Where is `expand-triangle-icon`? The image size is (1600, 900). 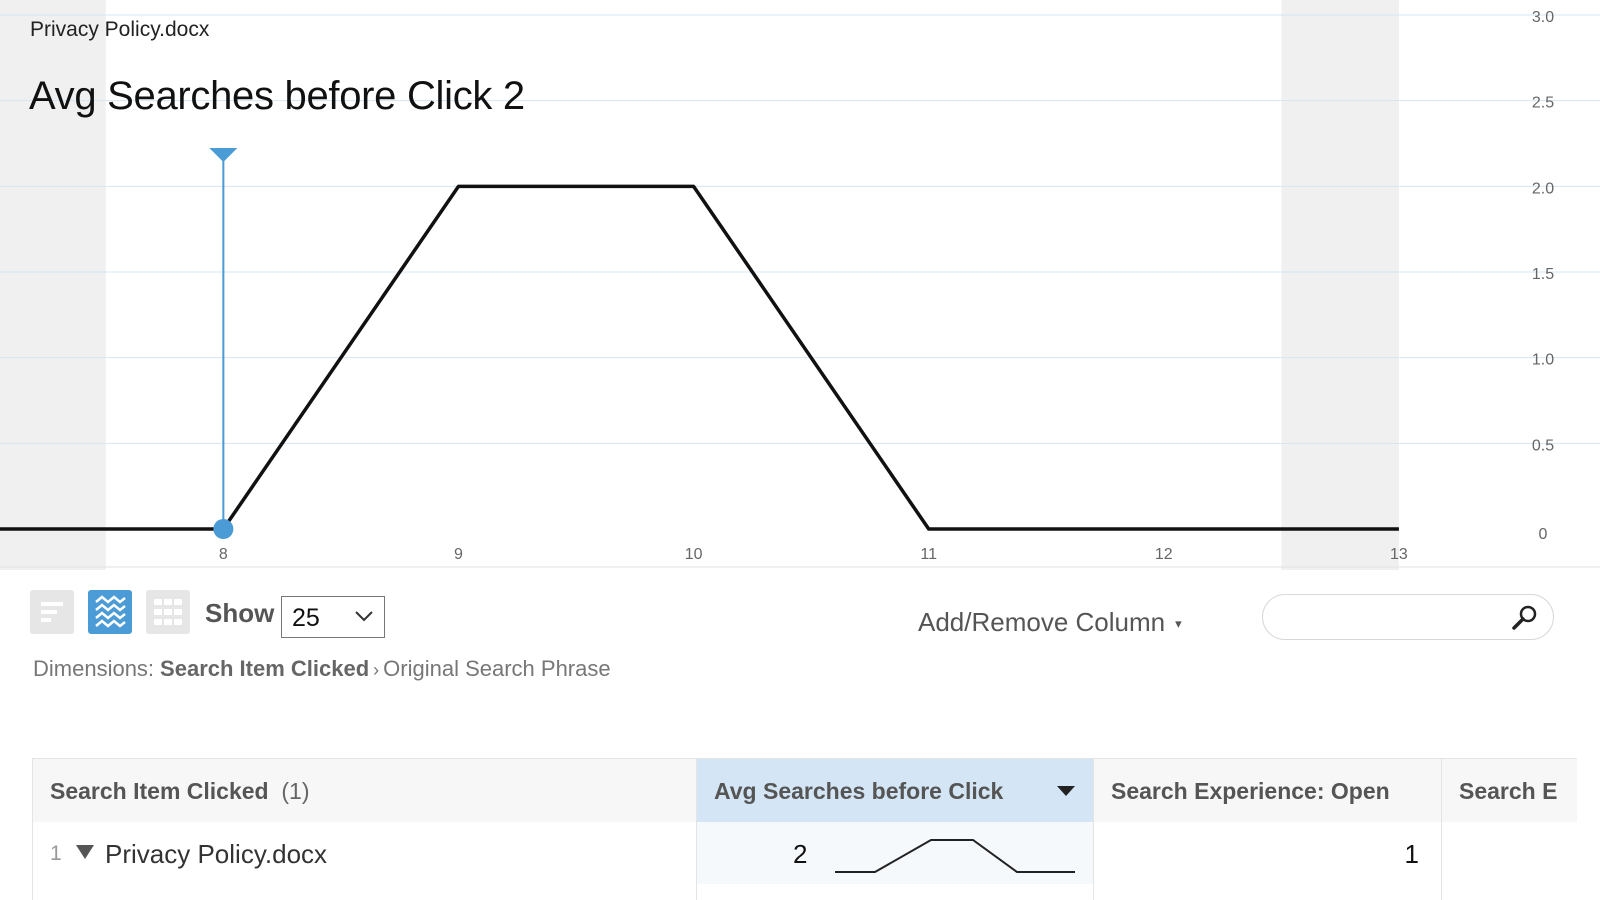 expand-triangle-icon is located at coordinates (85, 852).